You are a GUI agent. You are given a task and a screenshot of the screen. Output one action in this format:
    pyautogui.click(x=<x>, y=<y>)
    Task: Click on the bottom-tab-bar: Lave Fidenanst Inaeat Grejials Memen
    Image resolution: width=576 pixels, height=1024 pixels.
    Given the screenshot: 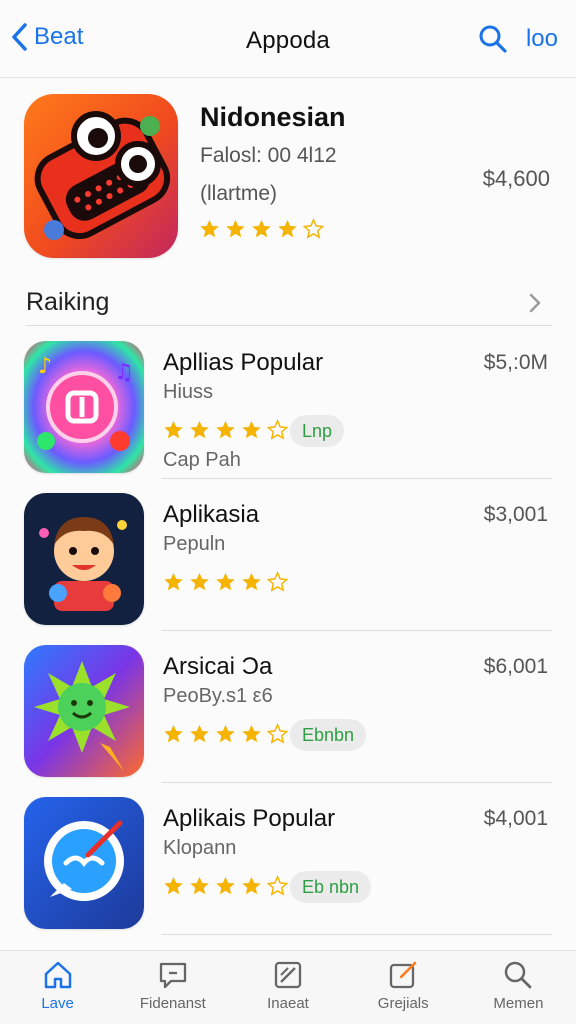 What is the action you would take?
    pyautogui.click(x=288, y=987)
    